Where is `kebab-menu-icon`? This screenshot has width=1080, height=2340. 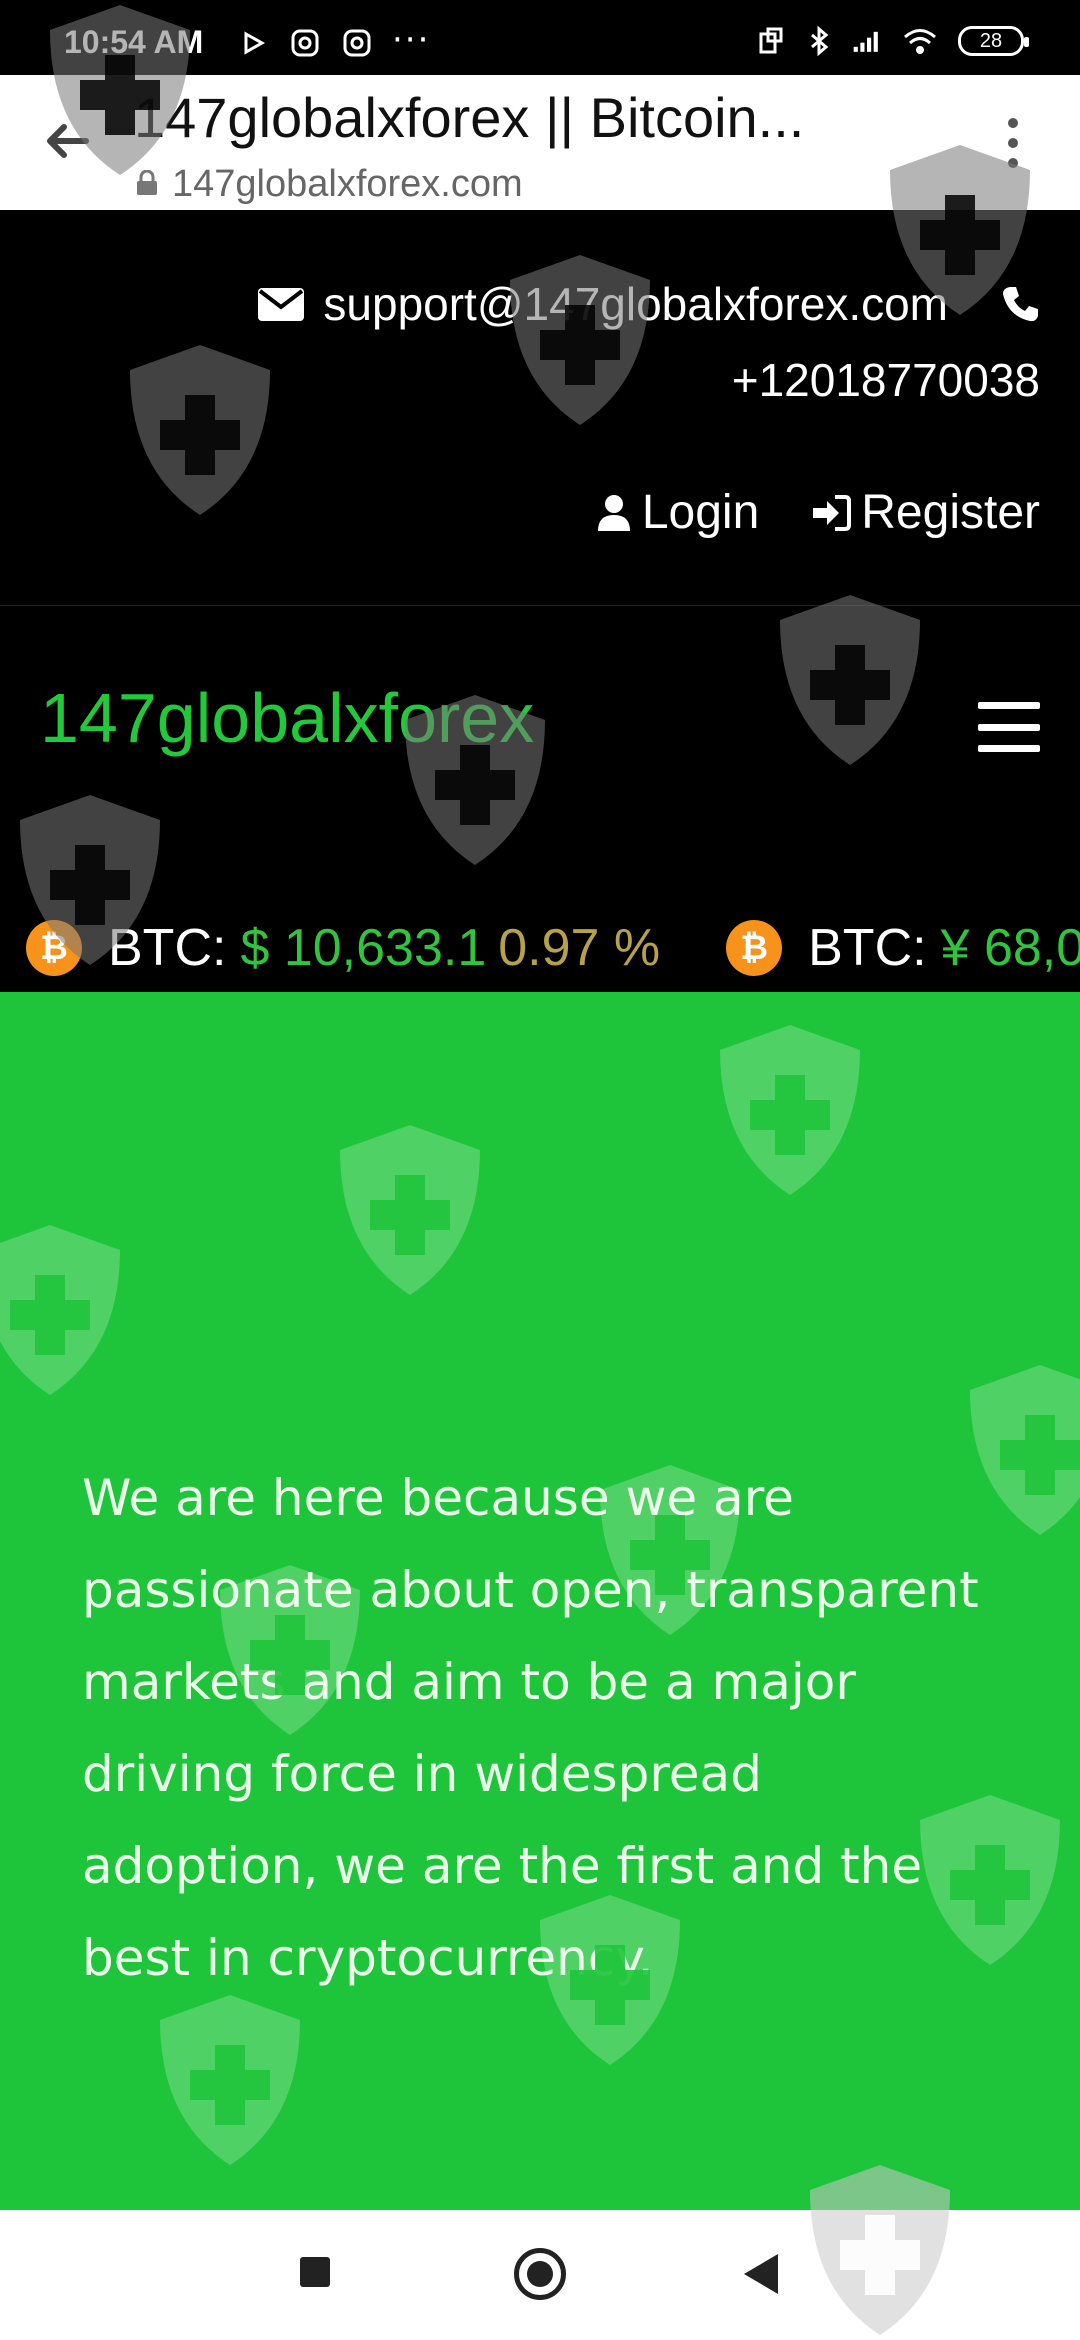
kebab-menu-icon is located at coordinates (1013, 143).